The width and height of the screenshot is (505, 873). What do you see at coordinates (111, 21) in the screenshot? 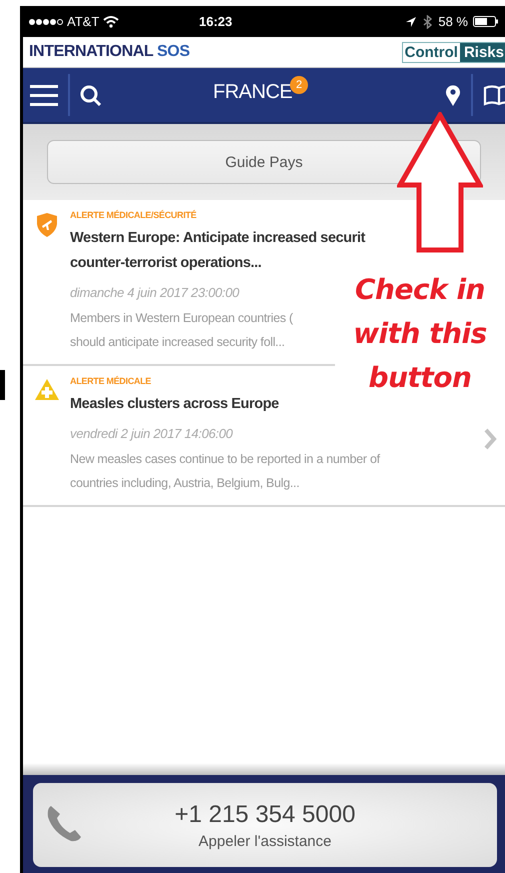
I see `wifi-icon` at bounding box center [111, 21].